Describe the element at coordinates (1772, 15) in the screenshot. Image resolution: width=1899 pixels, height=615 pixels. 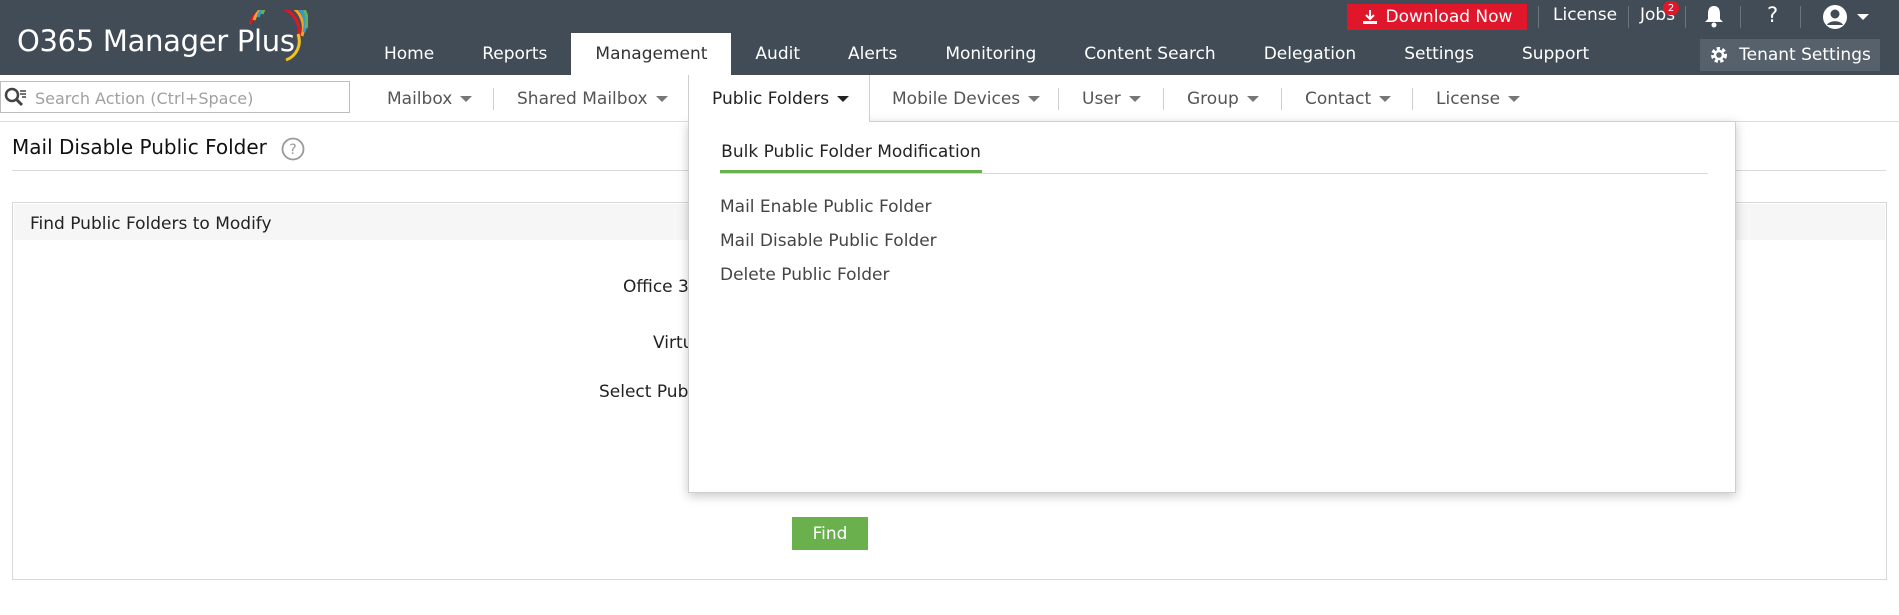
I see `help-link: ?` at that location.